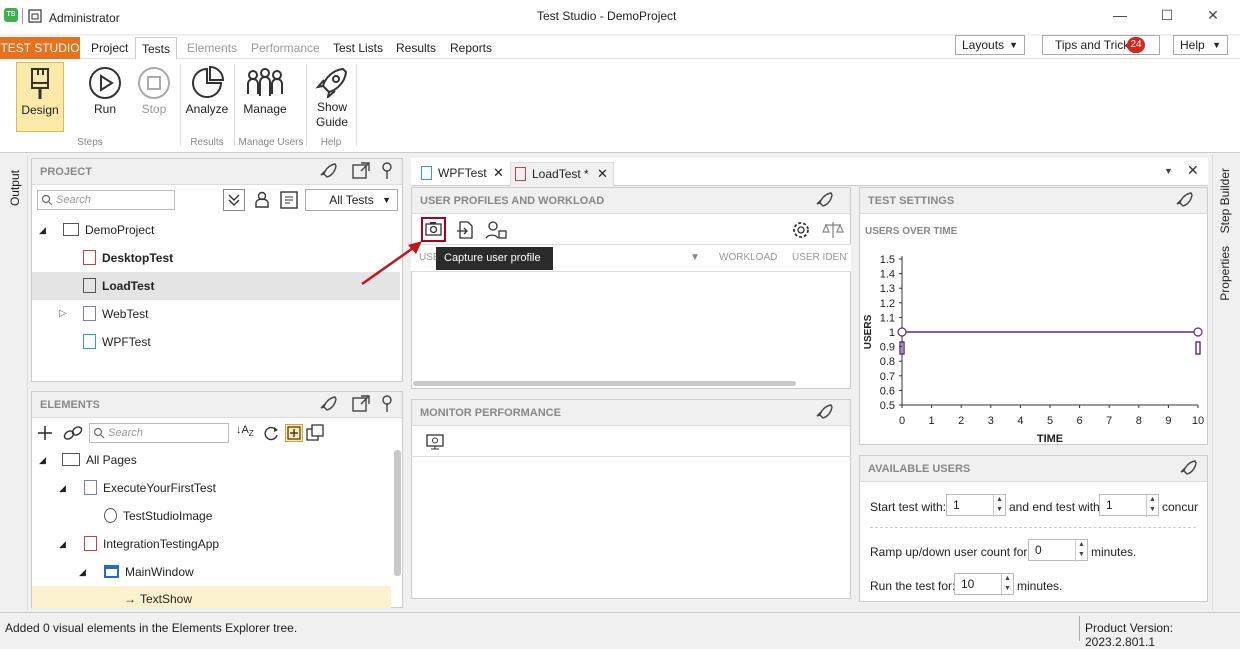  What do you see at coordinates (462, 174) in the screenshot?
I see `doc-tab-wpftest: WPFTest ✕` at bounding box center [462, 174].